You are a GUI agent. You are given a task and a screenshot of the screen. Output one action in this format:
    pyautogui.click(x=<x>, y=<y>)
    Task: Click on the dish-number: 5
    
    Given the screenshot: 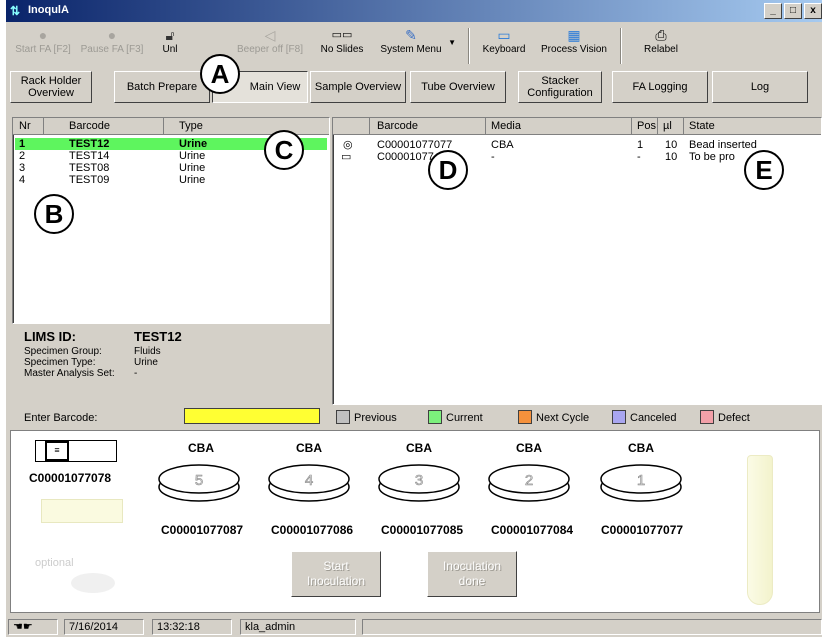 What is the action you would take?
    pyautogui.click(x=199, y=480)
    